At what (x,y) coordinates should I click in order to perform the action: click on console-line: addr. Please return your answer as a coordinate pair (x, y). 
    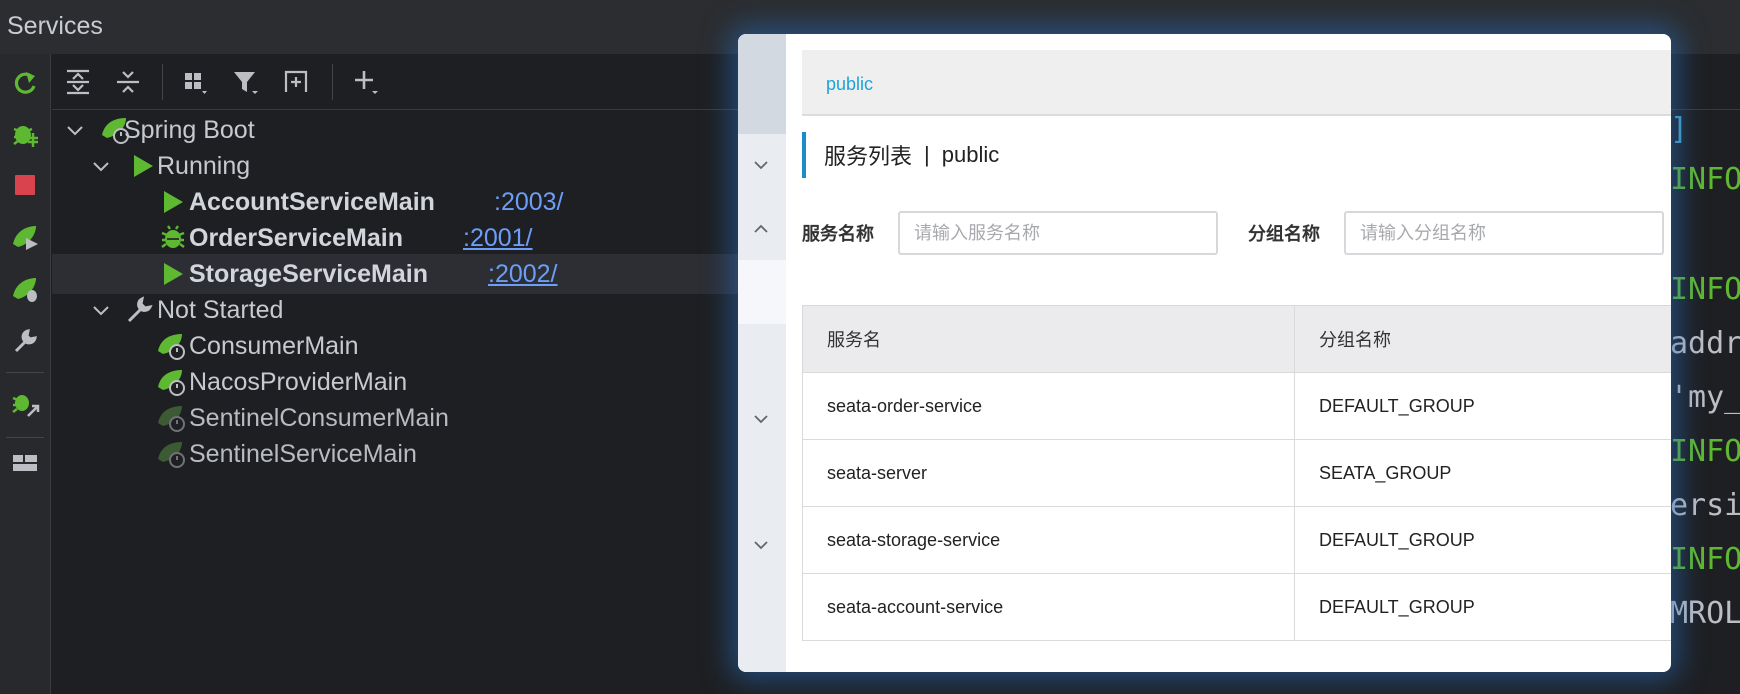
    Looking at the image, I should click on (1705, 343).